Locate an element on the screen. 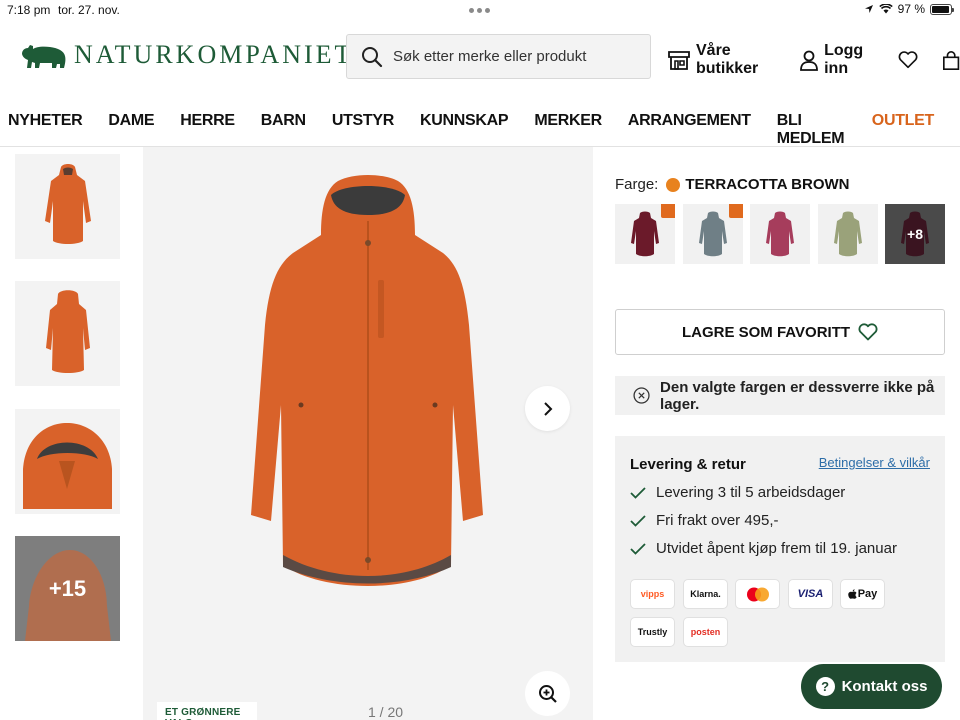 This screenshot has height=720, width=960. status-bar: 7:18 pm tor. 27. nov. 97 % is located at coordinates (480, 10).